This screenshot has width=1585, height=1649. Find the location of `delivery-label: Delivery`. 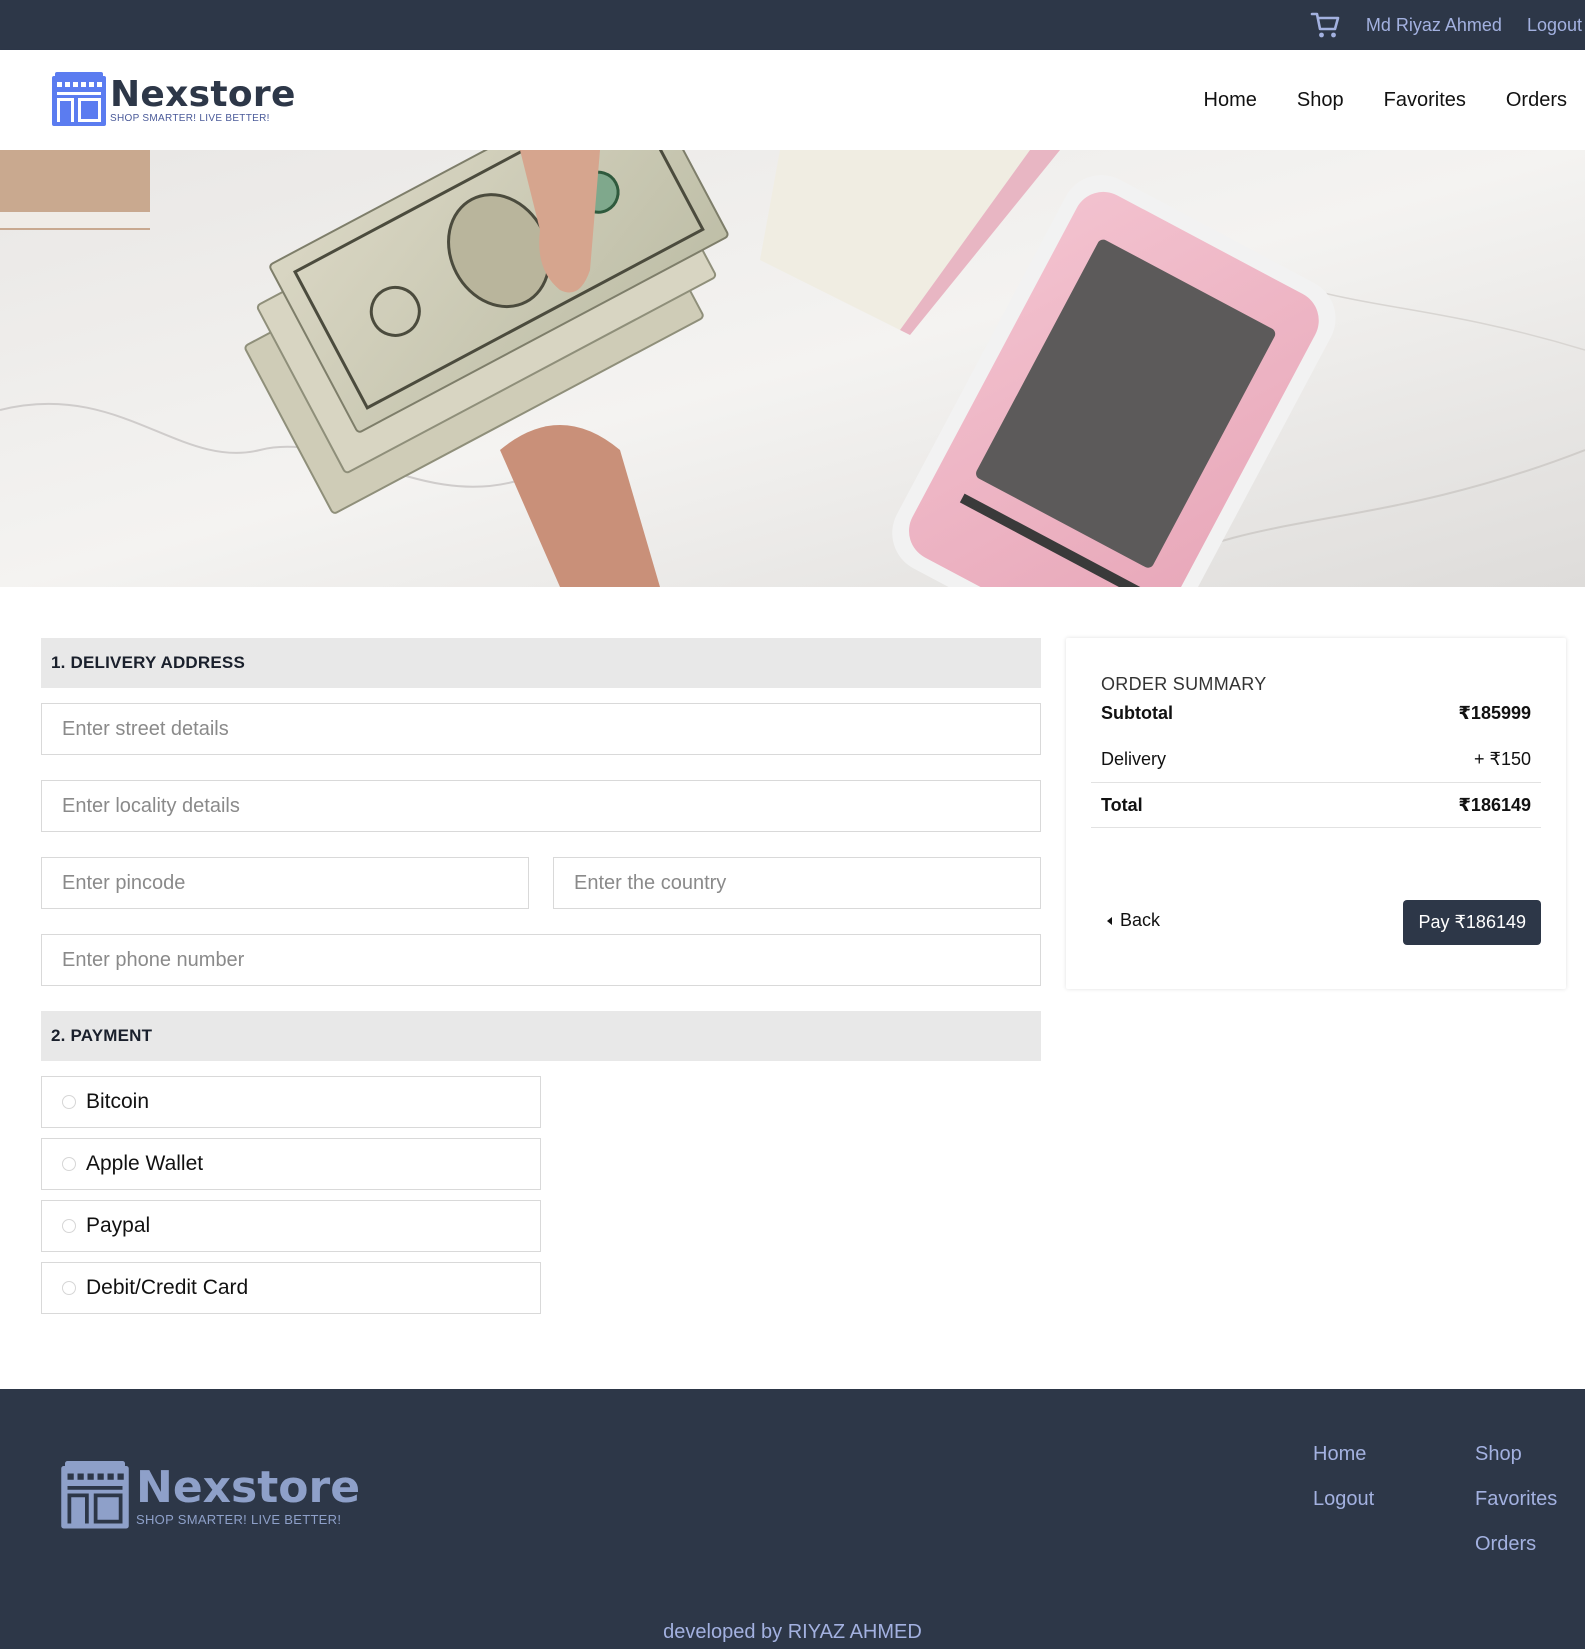

delivery-label: Delivery is located at coordinates (1134, 758).